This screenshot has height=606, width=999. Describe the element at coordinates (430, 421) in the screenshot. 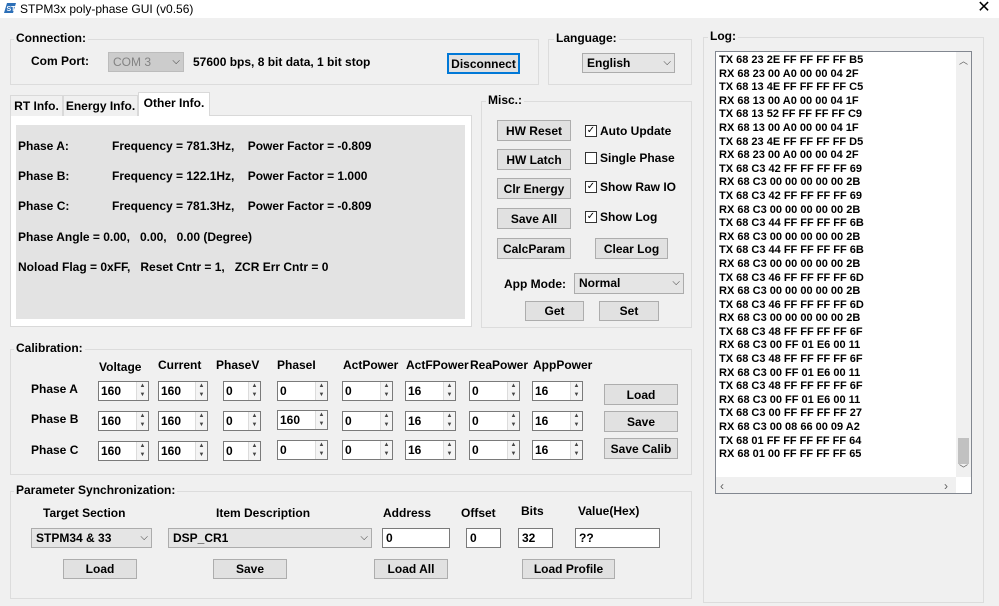

I see `cal-b-actfpower-spin: 16 ▲ ▼` at that location.